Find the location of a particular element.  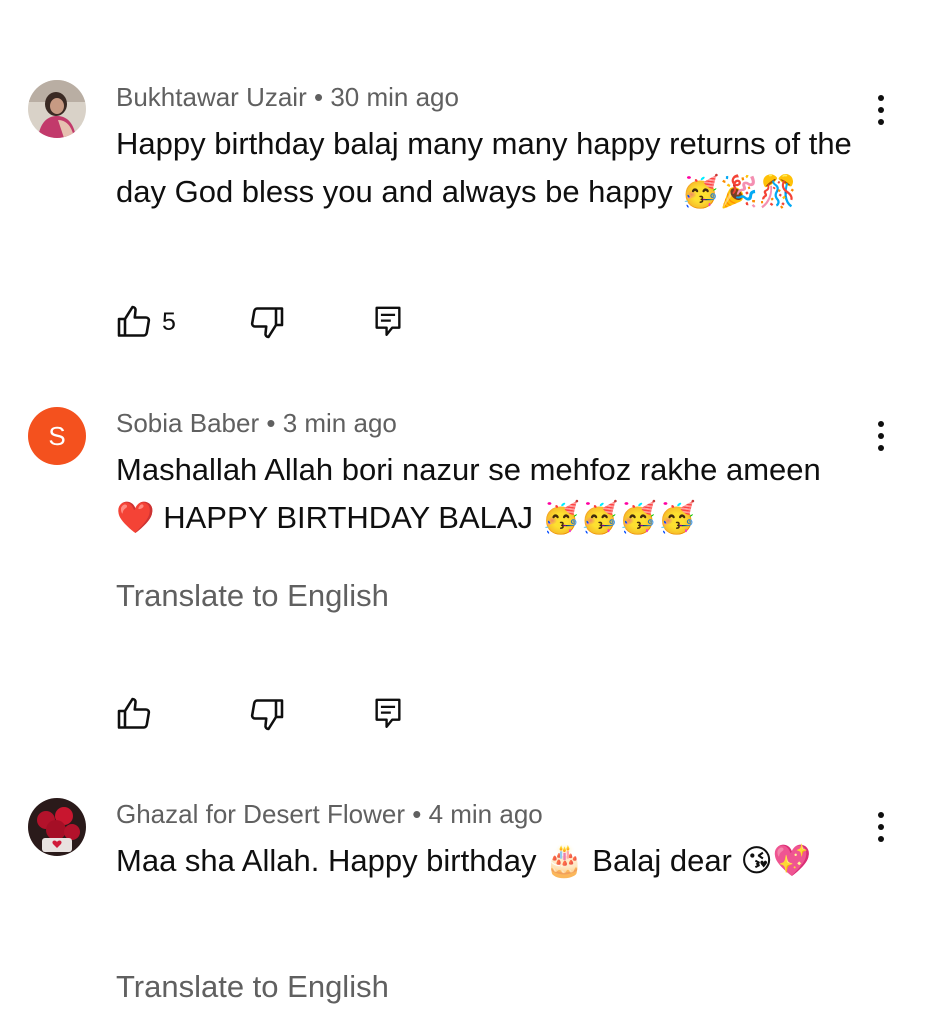

comment-meta: Sobia Baber • 3 min ago is located at coordinates (256, 423).